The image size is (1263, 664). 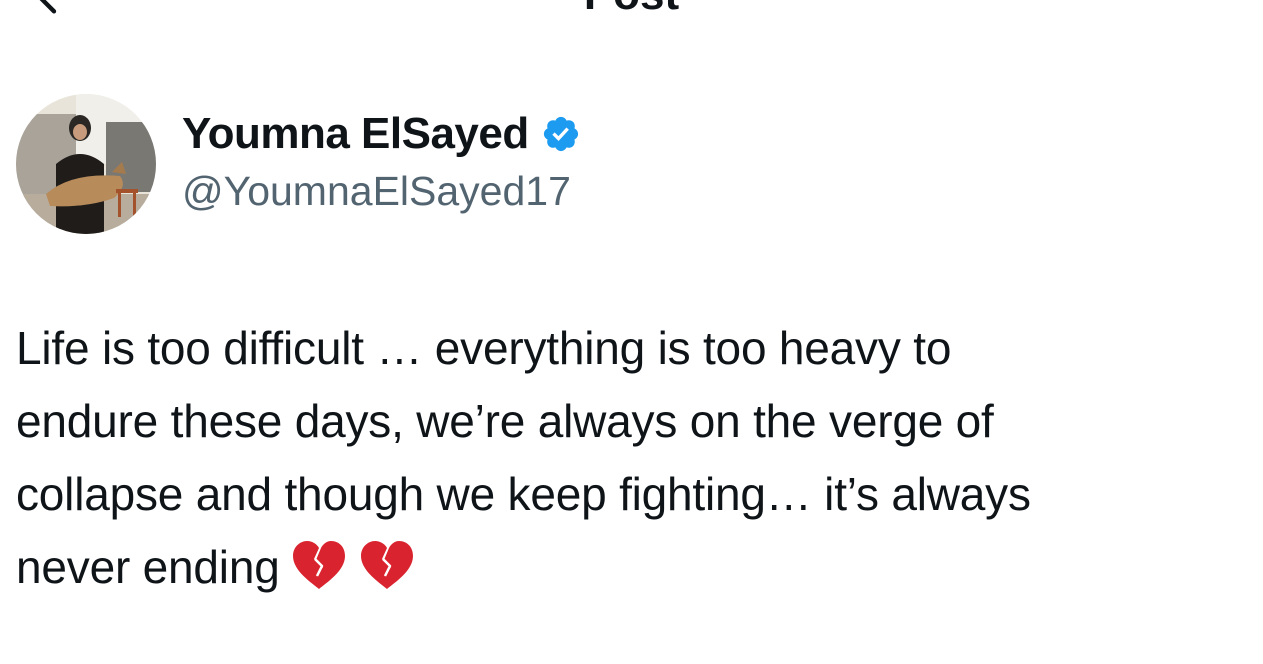 I want to click on author-header: Youmna ElSayed @YoumnaElSayed17, so click(x=298, y=164).